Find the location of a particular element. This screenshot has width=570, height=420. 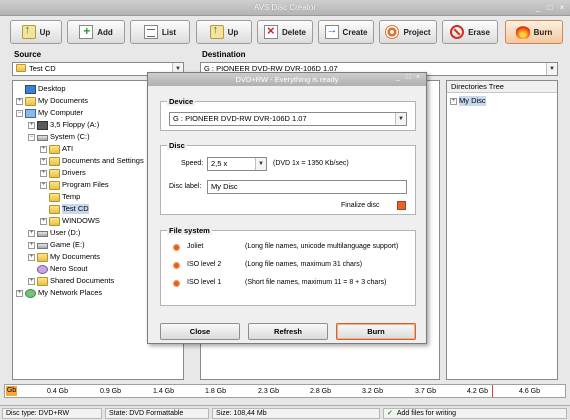

project-label: Project is located at coordinates (417, 32).